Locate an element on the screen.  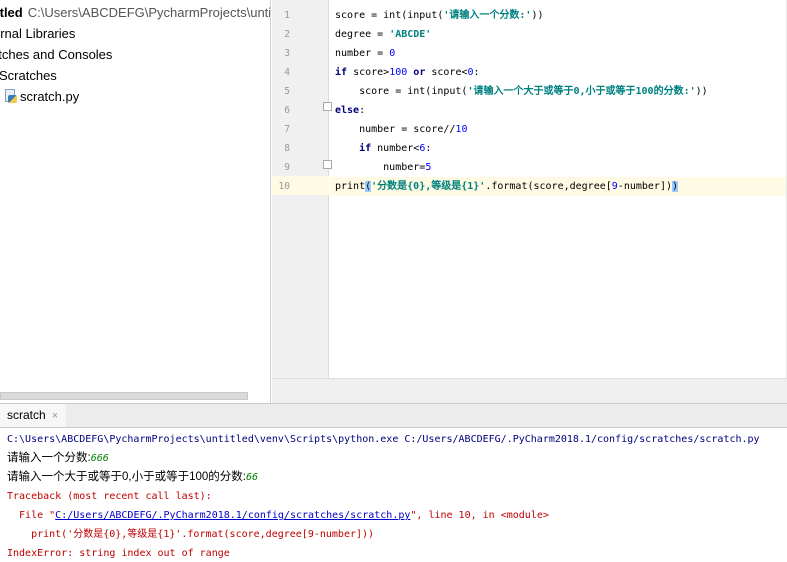
console-line-prompt2: 请输入一个大于或等于0,小于或等于100的分数:66 is located at coordinates (132, 477).